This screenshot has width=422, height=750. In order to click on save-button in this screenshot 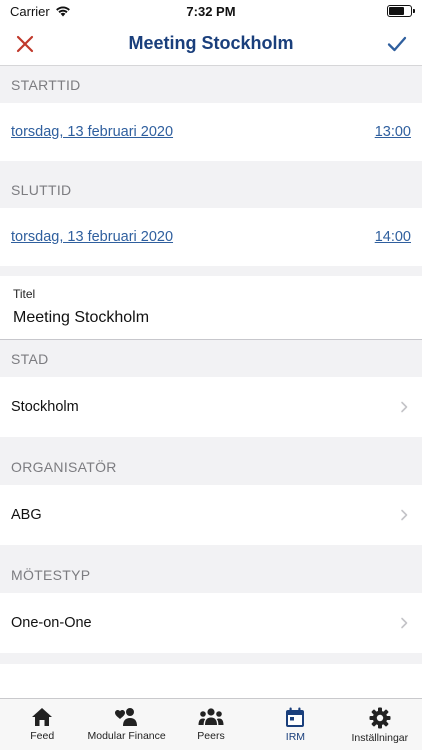, I will do `click(397, 44)`.